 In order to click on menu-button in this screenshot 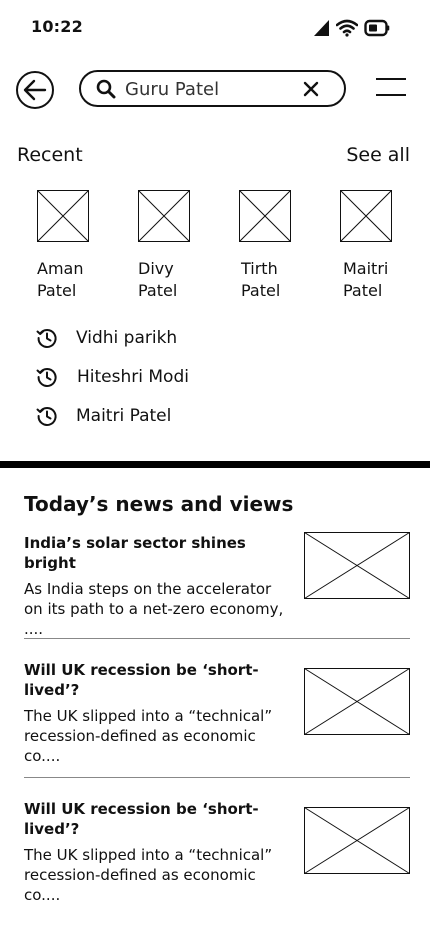, I will do `click(391, 89)`.